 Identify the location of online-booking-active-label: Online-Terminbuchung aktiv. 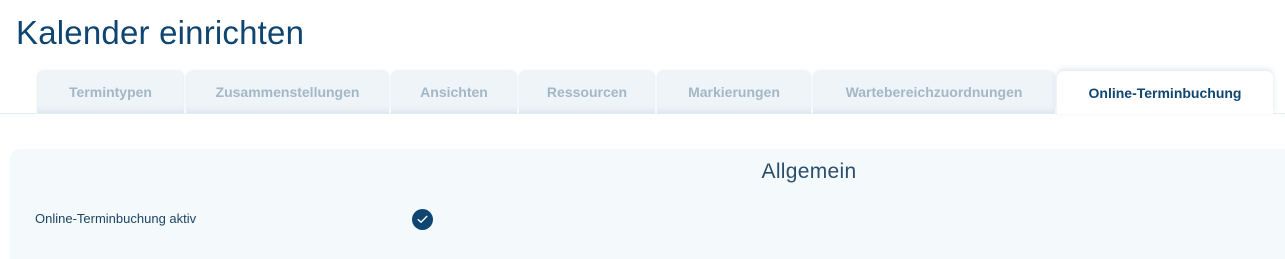
(116, 218).